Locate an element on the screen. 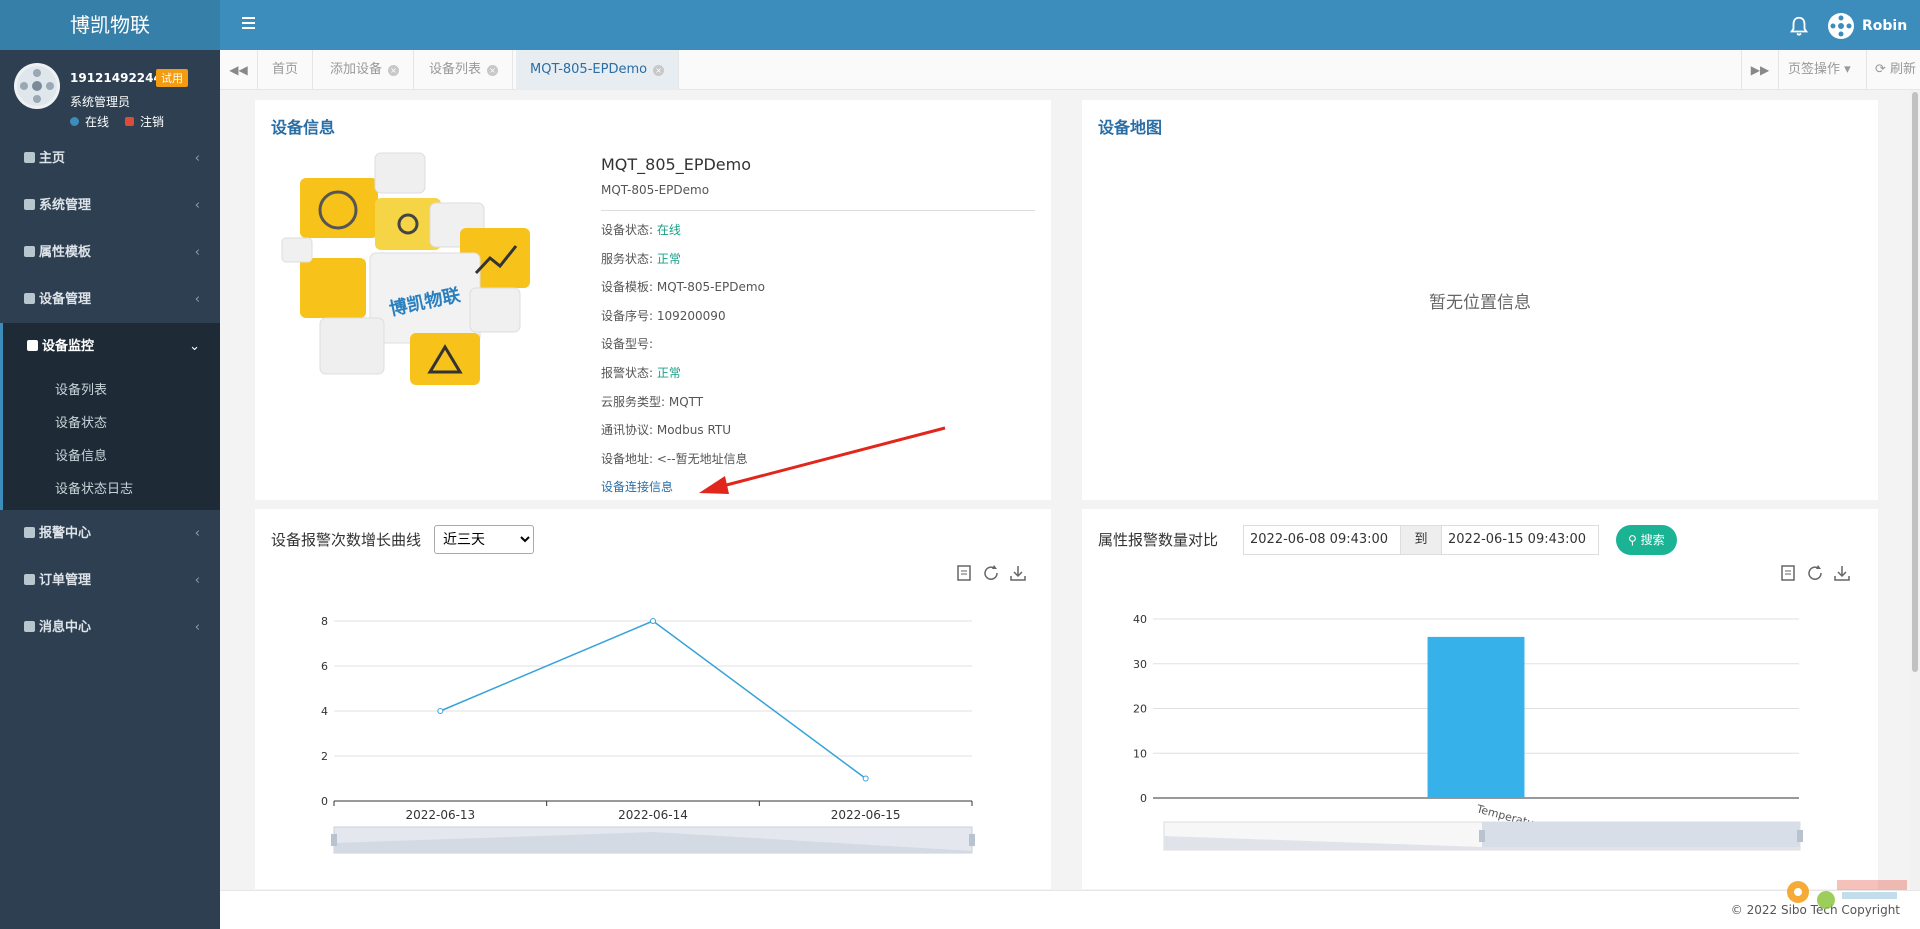  y-tick-label: 2 is located at coordinates (324, 756).